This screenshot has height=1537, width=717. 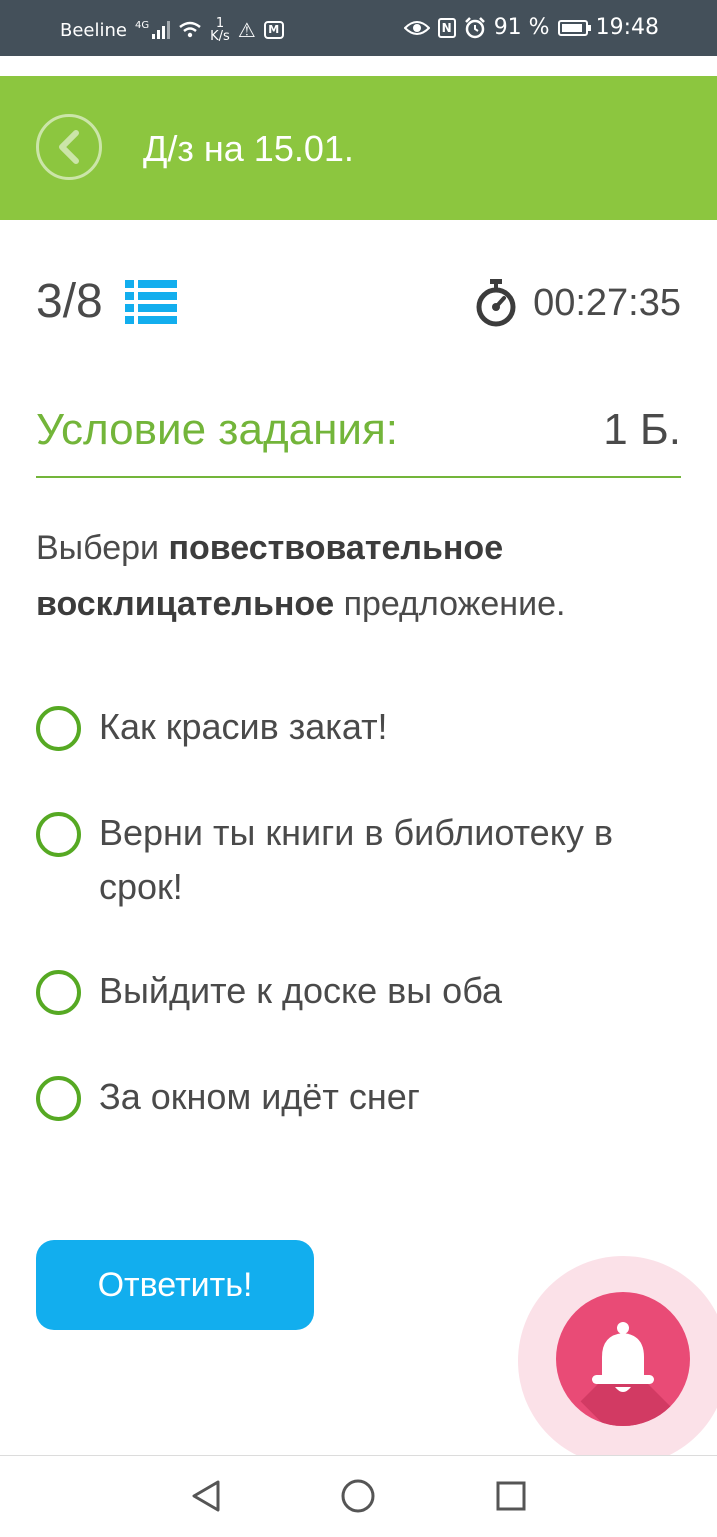 I want to click on chevron-left-icon, so click(x=69, y=147).